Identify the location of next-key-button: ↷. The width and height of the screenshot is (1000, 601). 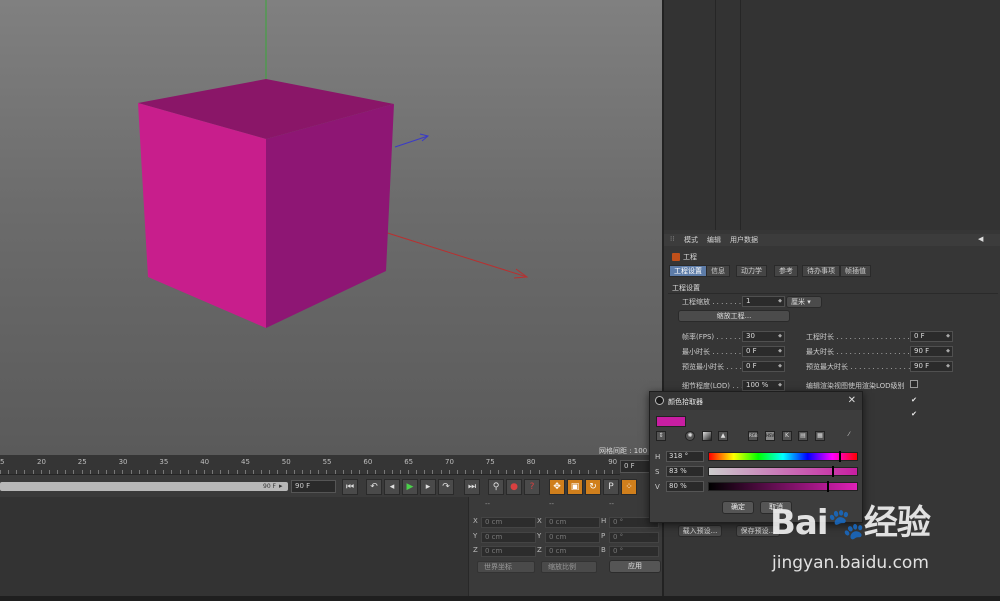
(446, 487).